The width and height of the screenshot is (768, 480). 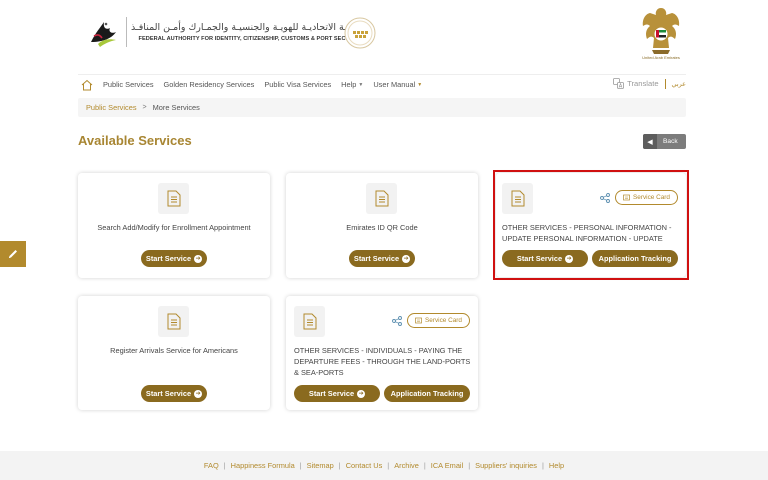 I want to click on breadcrumb-public-services: Public Services, so click(x=111, y=107).